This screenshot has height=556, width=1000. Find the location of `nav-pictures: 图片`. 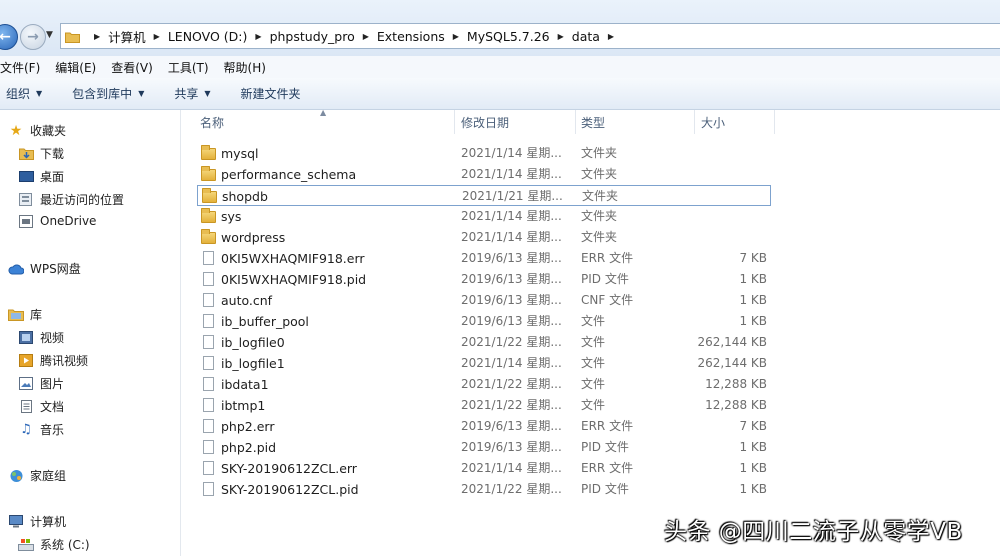

nav-pictures: 图片 is located at coordinates (41, 383).